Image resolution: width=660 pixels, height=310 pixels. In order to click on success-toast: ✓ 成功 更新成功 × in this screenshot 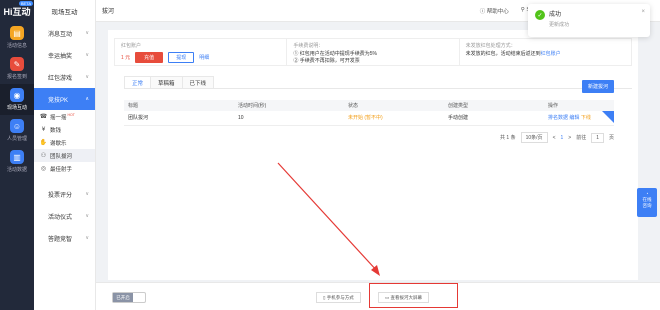, I will do `click(589, 20)`.